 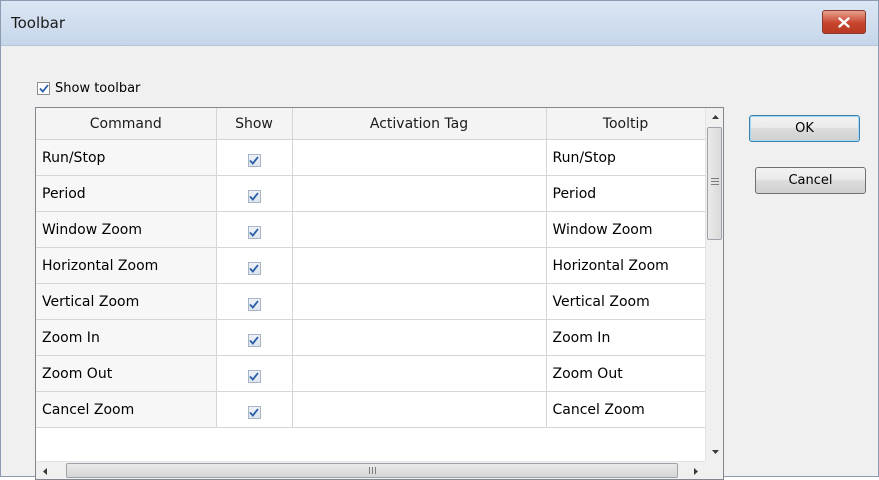 I want to click on table-row: Run/Stop Run/Stop, so click(x=371, y=157).